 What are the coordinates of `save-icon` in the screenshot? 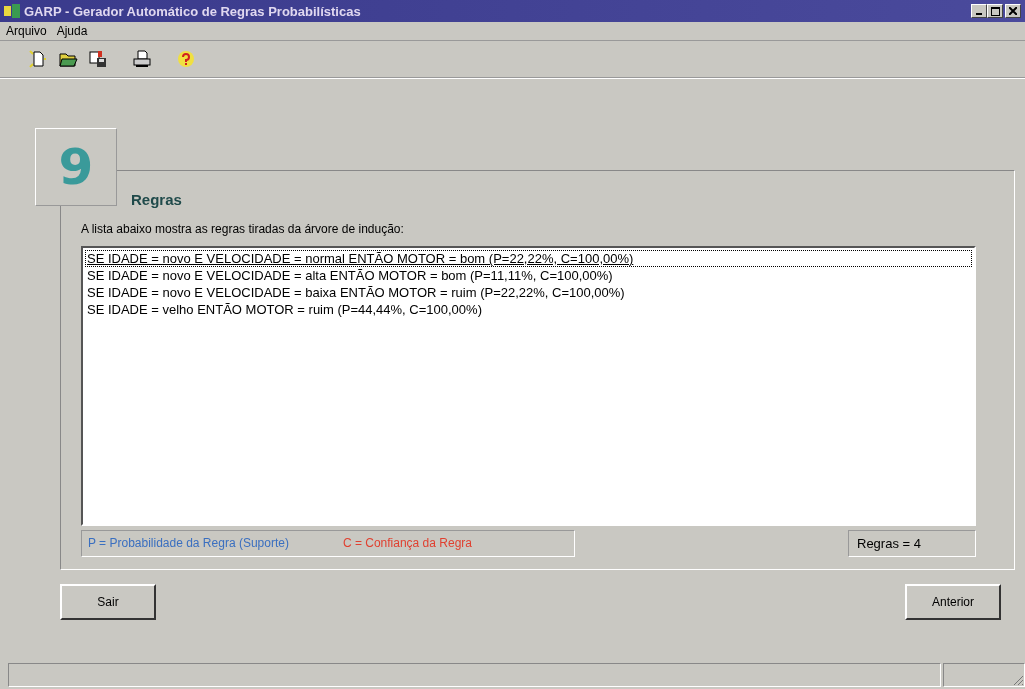 It's located at (98, 59).